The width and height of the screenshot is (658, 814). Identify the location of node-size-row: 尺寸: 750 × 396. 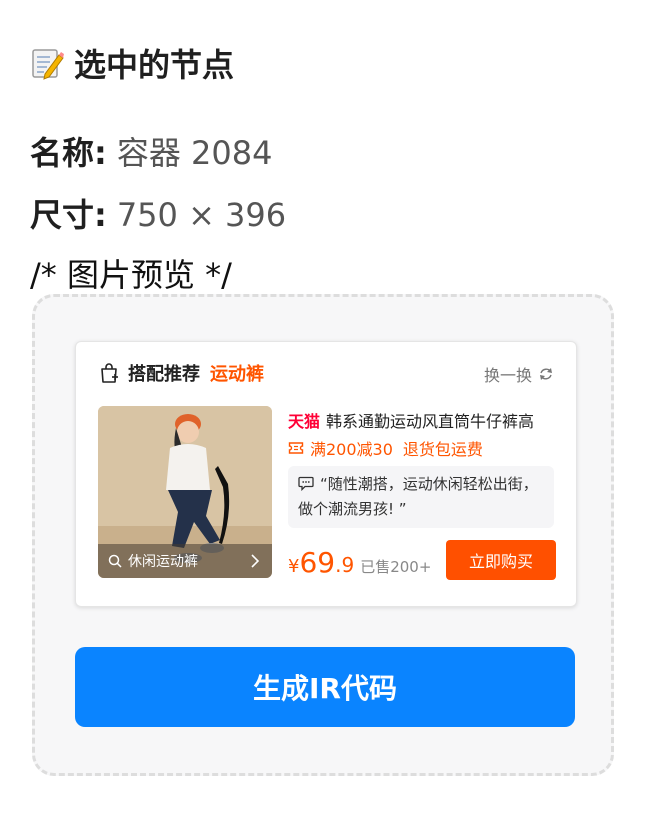
(158, 213).